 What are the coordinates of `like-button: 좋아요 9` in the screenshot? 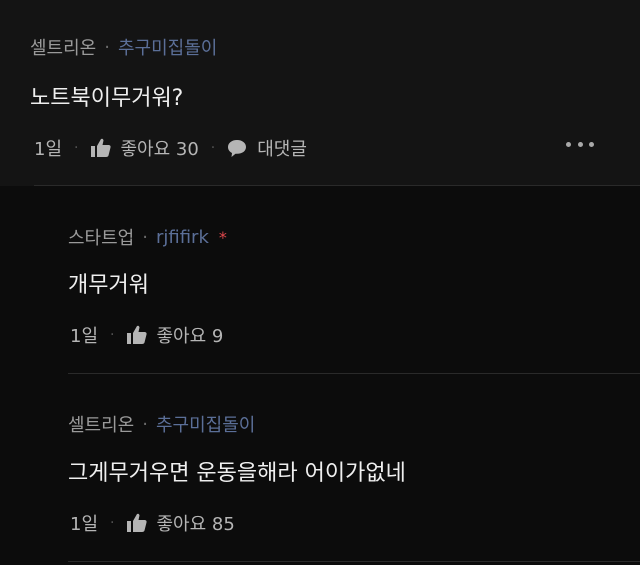 It's located at (174, 335).